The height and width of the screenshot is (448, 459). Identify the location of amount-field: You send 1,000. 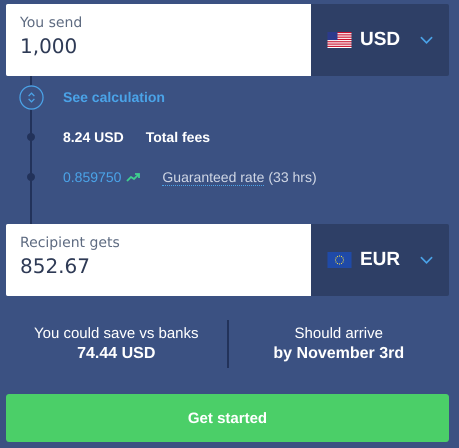
(158, 40).